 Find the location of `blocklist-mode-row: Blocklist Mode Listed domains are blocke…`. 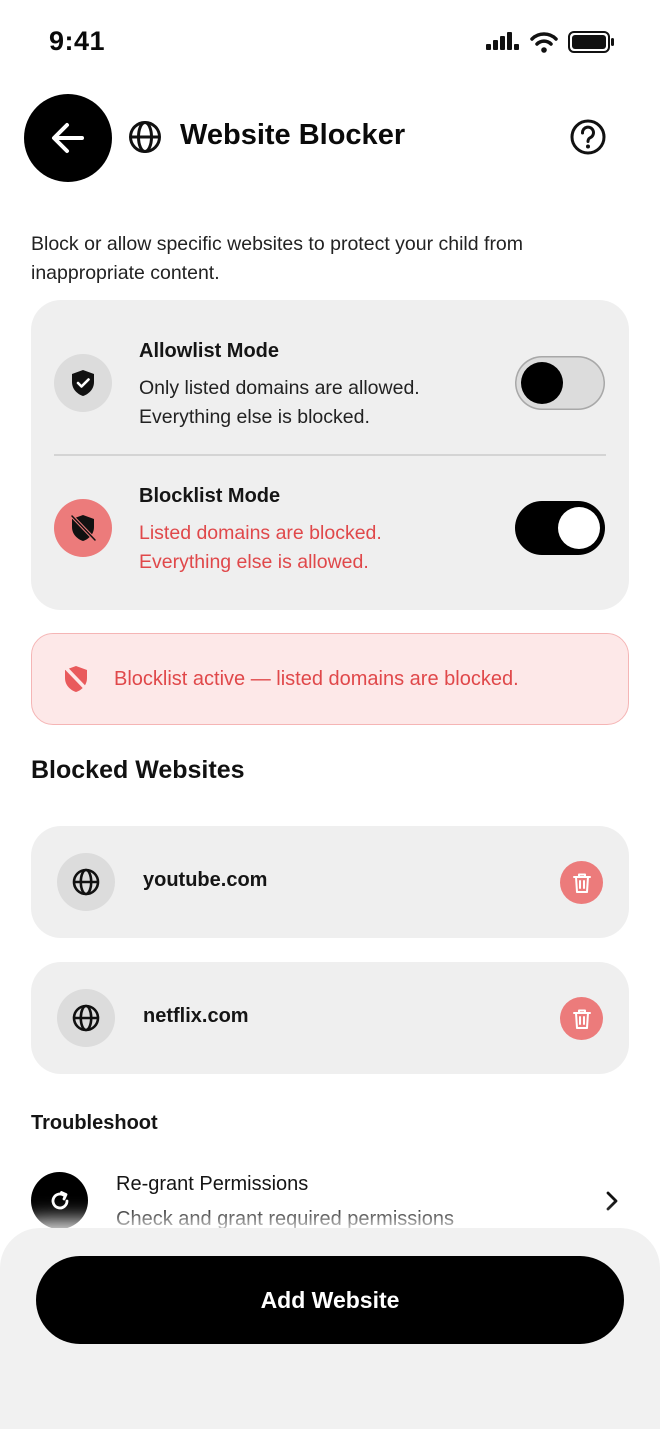

blocklist-mode-row: Blocklist Mode Listed domains are blocke… is located at coordinates (330, 535).